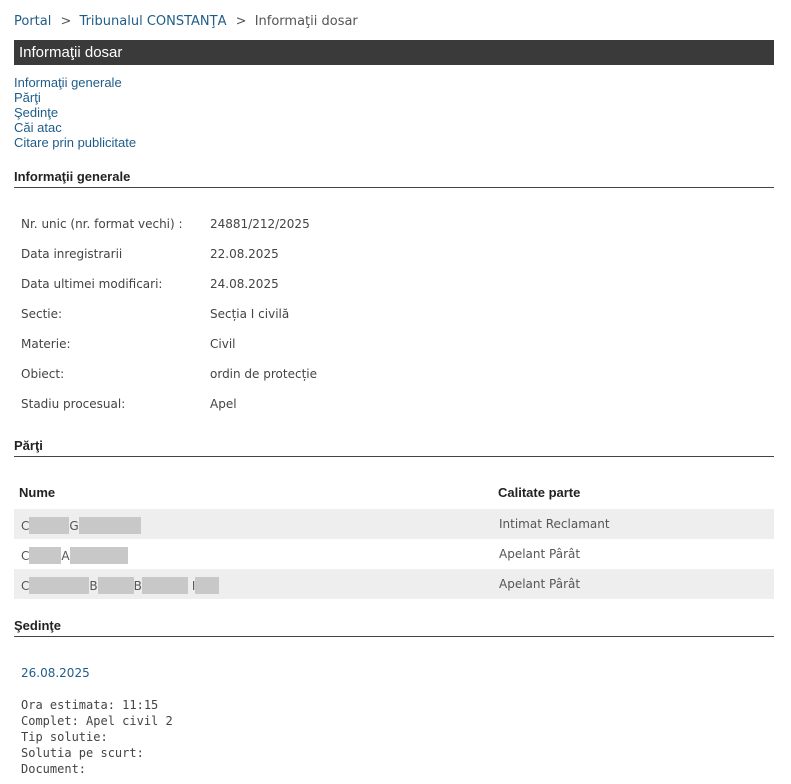 This screenshot has height=784, width=791. Describe the element at coordinates (394, 584) in the screenshot. I see `table-row: CBBI Apelant Pârât` at that location.